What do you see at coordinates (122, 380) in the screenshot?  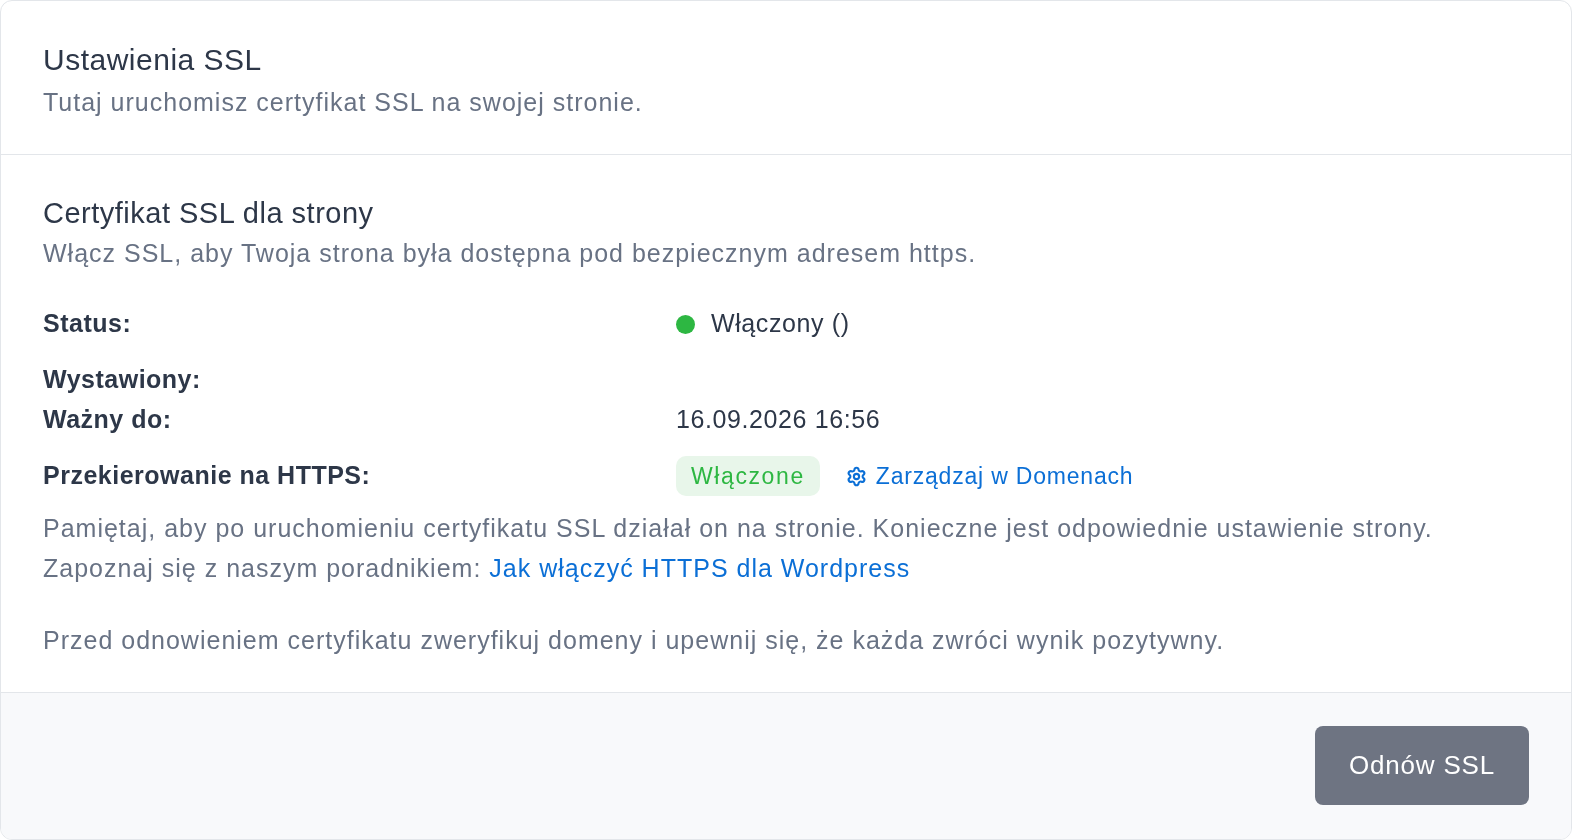 I see `detail-label: Wystawiony:` at bounding box center [122, 380].